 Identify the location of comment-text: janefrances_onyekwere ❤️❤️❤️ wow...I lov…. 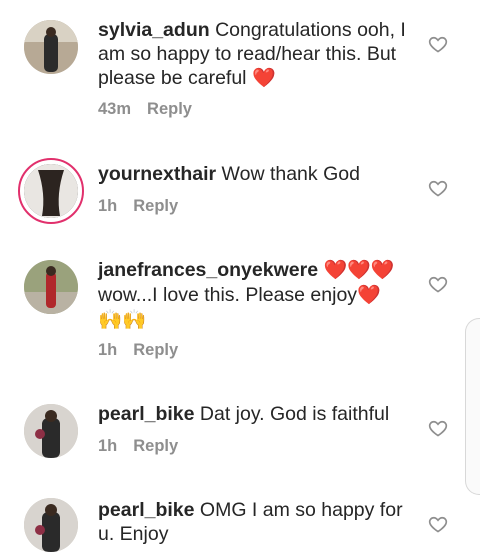
(258, 295).